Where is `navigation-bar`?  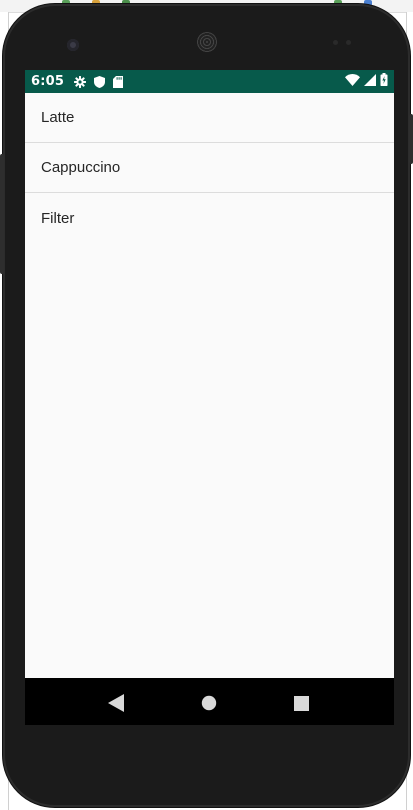 navigation-bar is located at coordinates (209, 701).